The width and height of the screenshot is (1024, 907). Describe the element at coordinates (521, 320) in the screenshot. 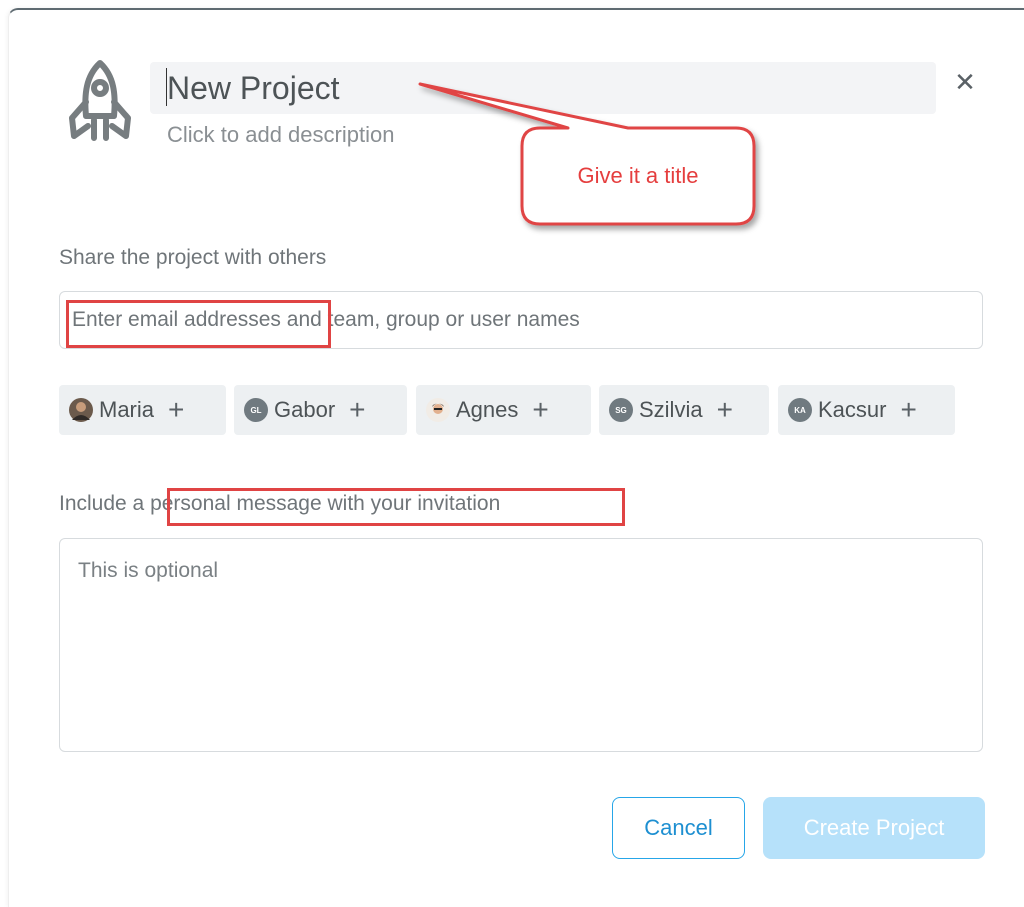

I see `share-input` at that location.